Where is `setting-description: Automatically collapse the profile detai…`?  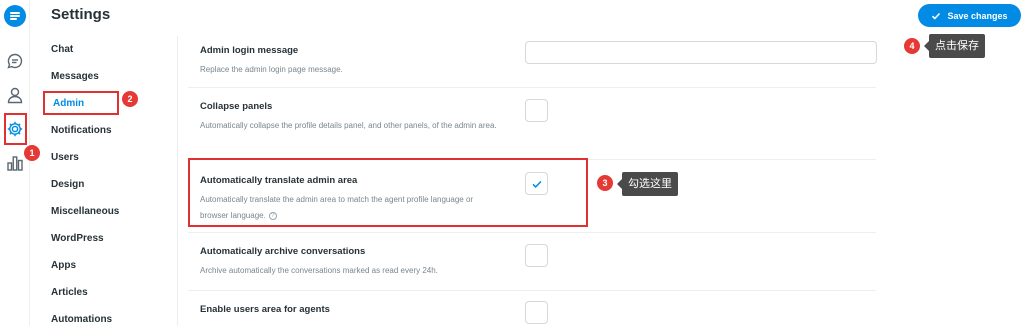 setting-description: Automatically collapse the profile detai… is located at coordinates (348, 125).